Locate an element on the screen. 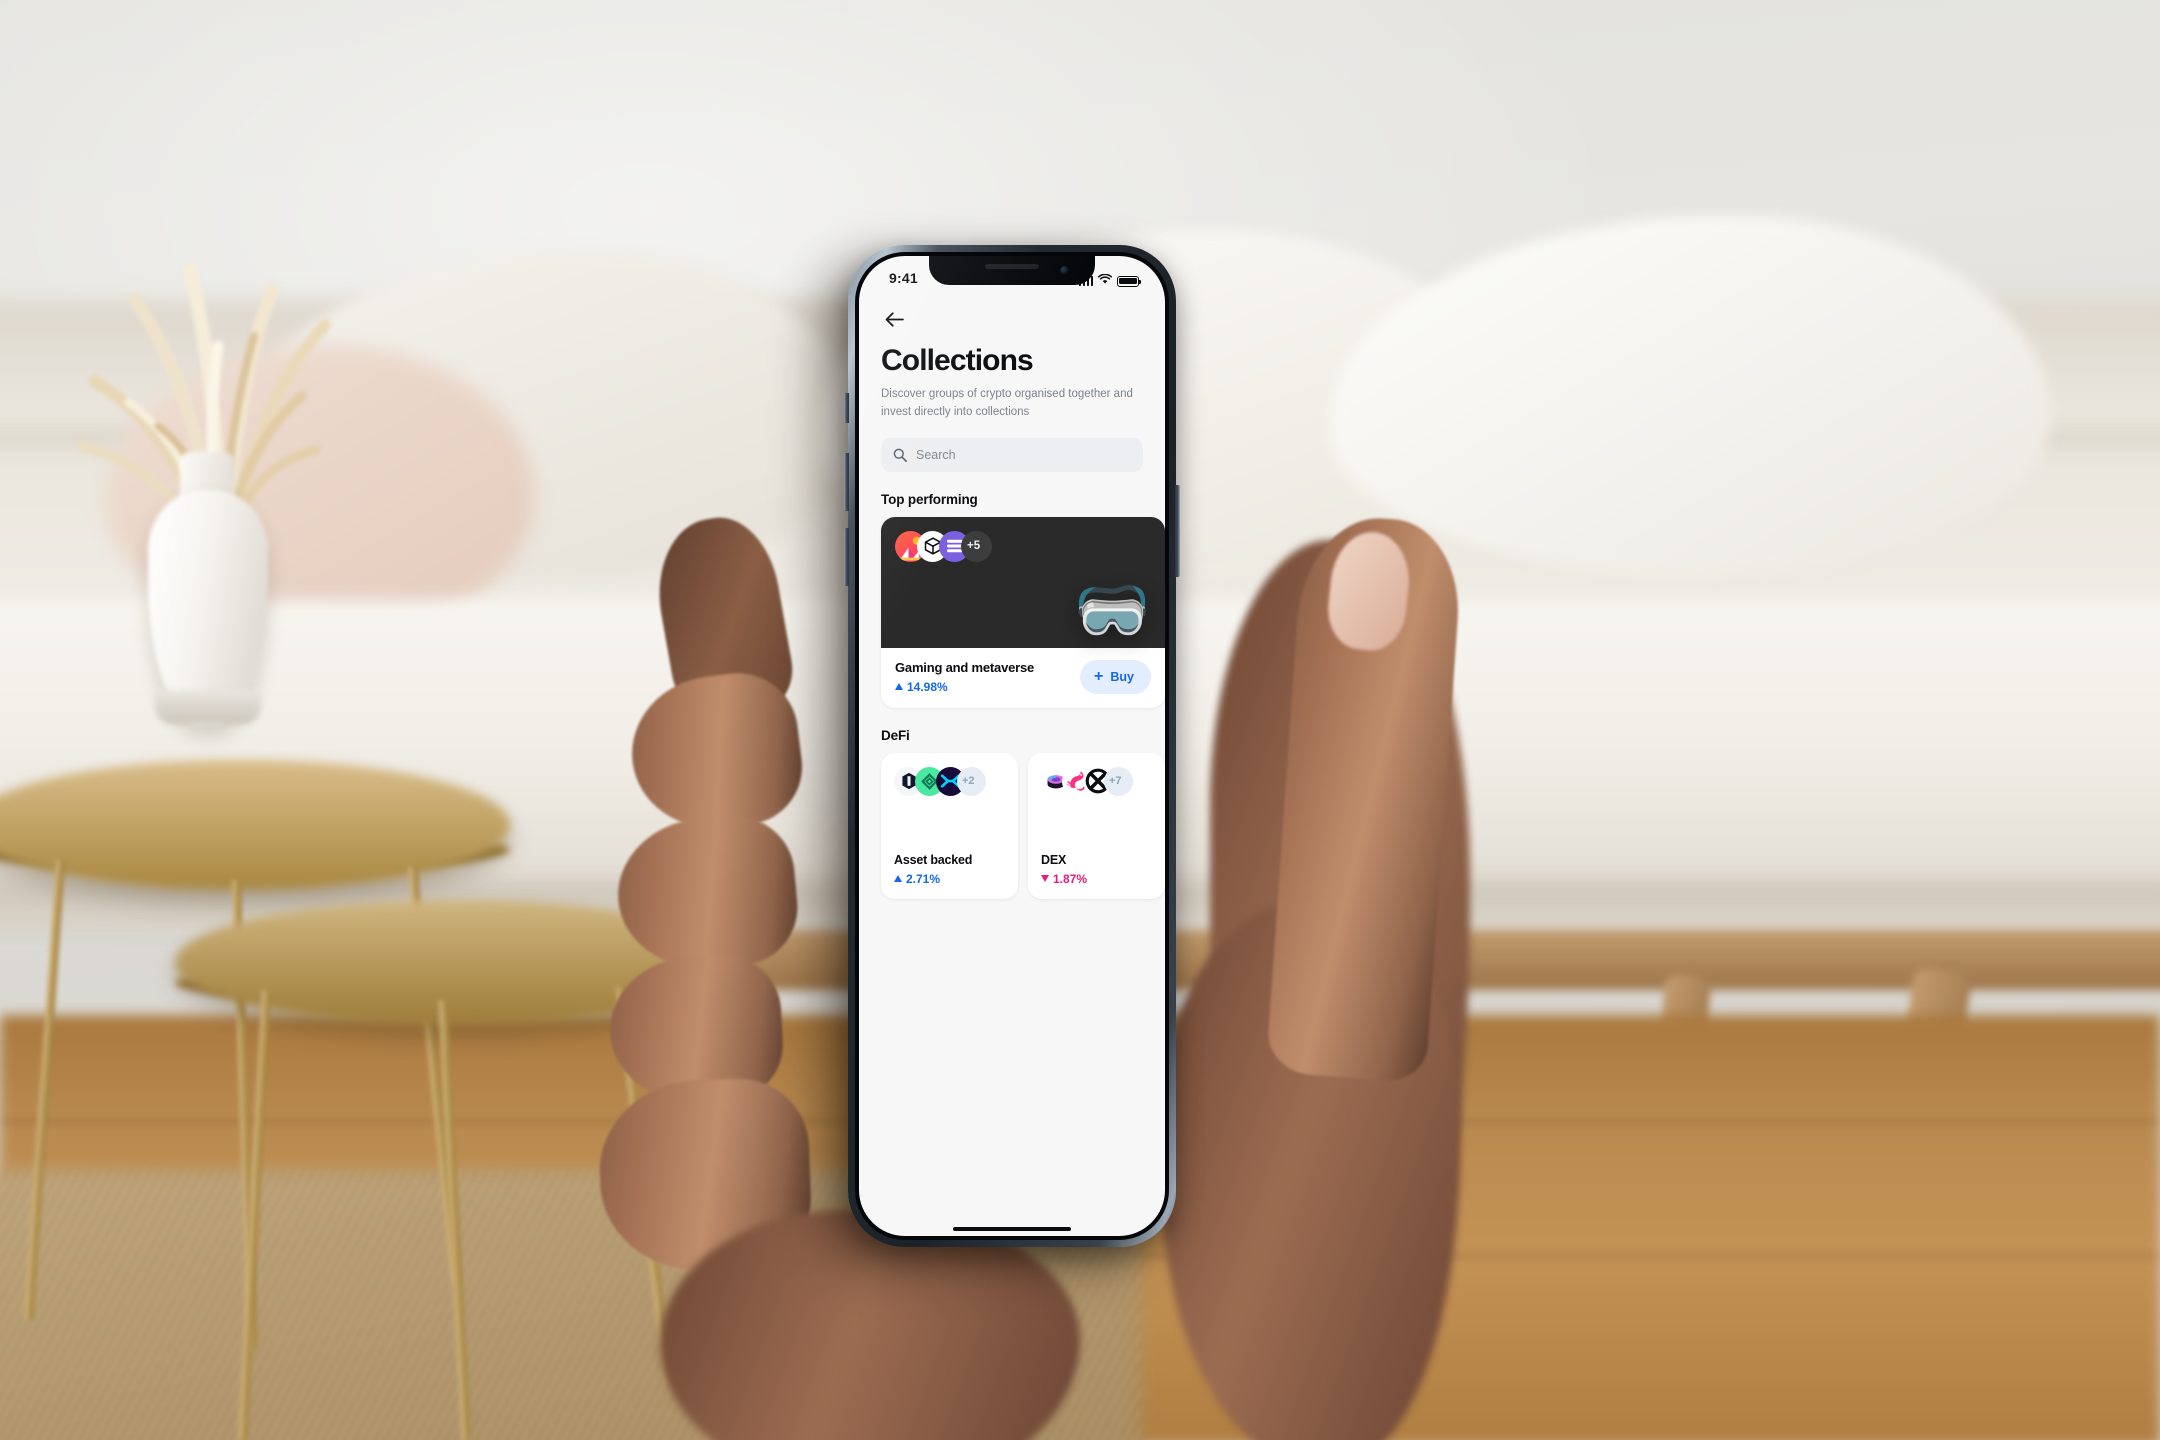 The height and width of the screenshot is (1440, 2160). collection-name: DEX is located at coordinates (1054, 859).